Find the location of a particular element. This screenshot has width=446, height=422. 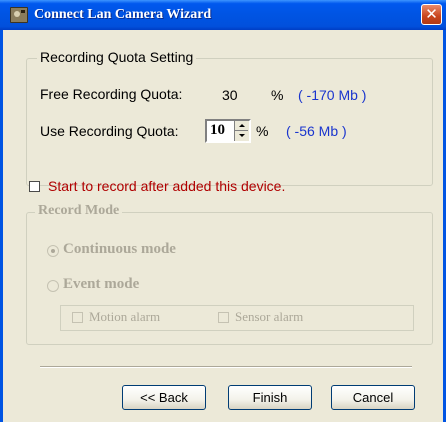

event-mode-label: Event mode is located at coordinates (101, 284).